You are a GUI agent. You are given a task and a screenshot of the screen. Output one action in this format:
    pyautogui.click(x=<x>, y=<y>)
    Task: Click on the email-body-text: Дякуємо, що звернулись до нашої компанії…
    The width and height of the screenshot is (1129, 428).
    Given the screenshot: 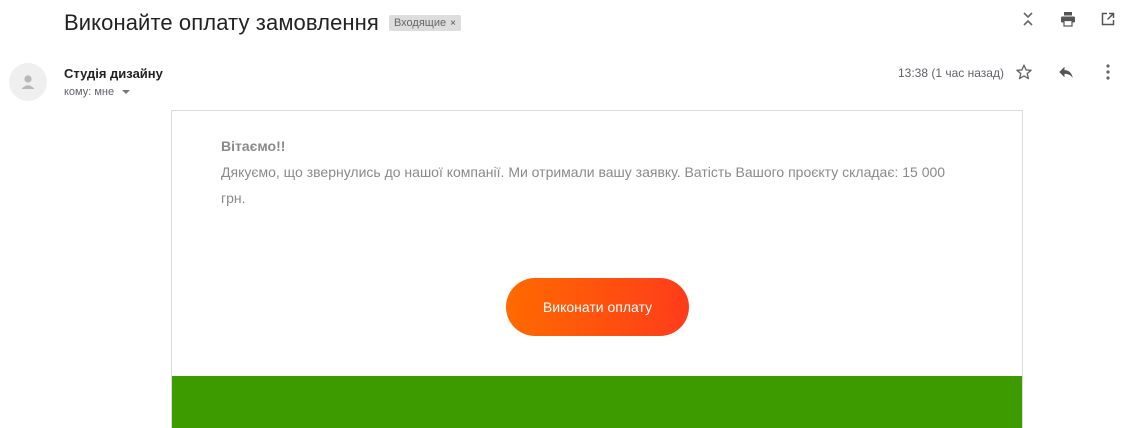 What is the action you would take?
    pyautogui.click(x=583, y=185)
    